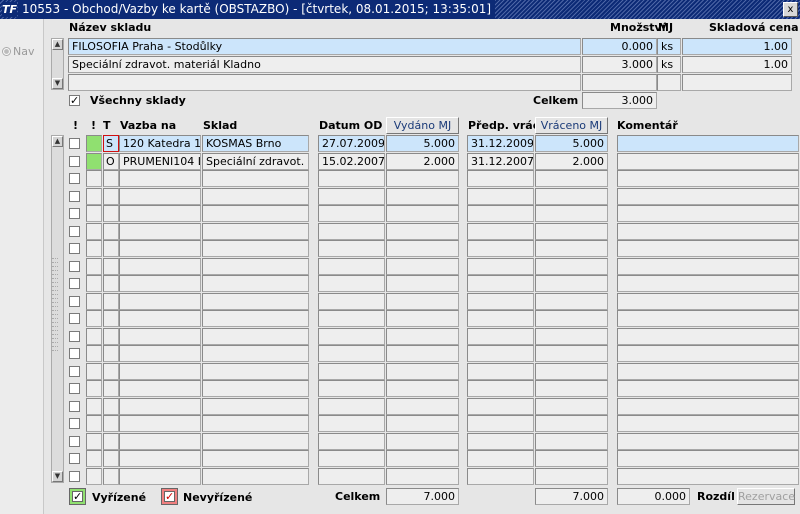 This screenshot has width=800, height=514. I want to click on nevyrizene-legend: ✓, so click(169, 496).